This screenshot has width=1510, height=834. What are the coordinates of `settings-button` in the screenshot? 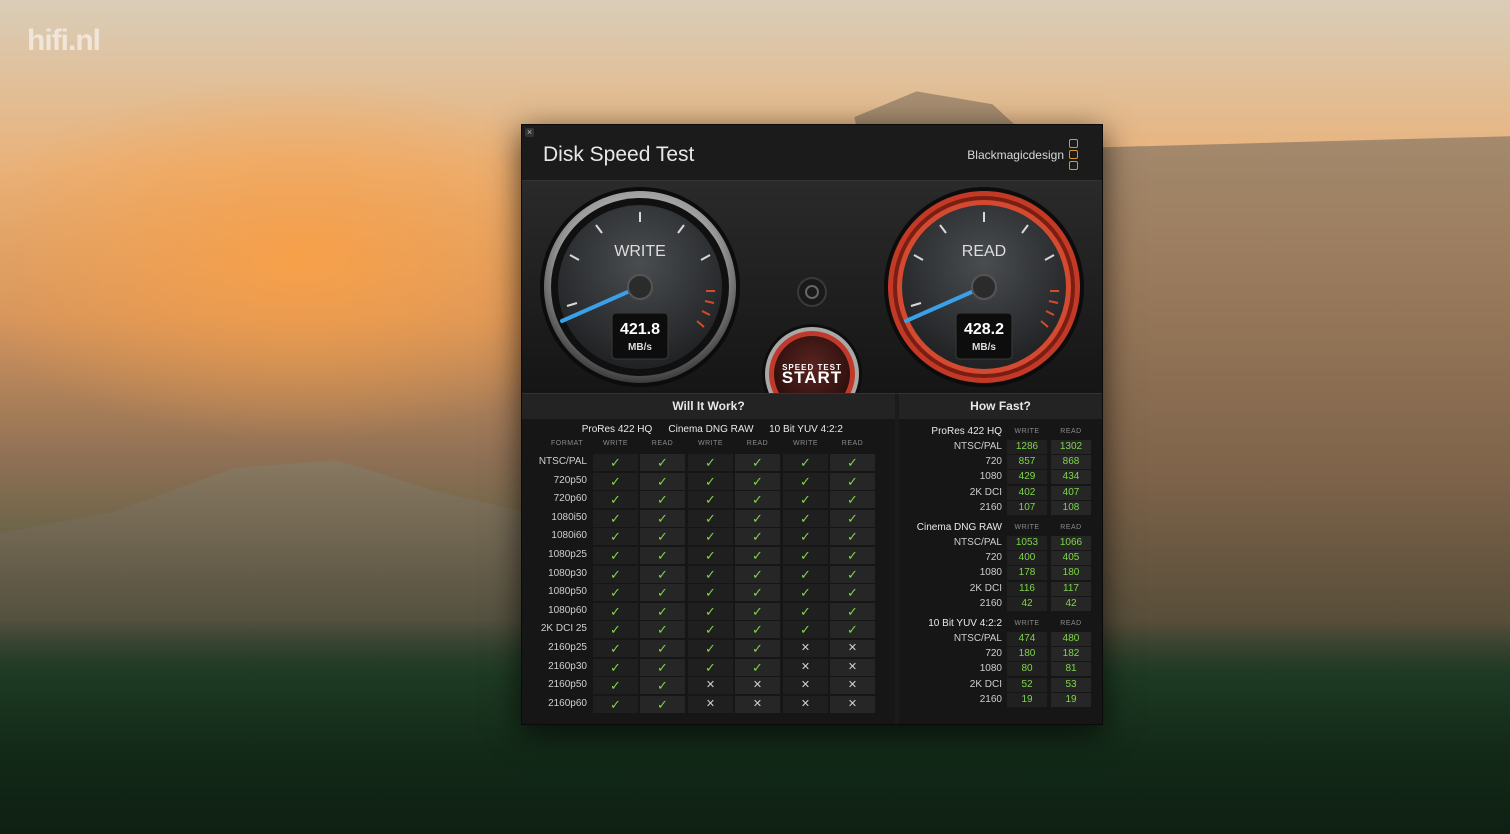 It's located at (812, 292).